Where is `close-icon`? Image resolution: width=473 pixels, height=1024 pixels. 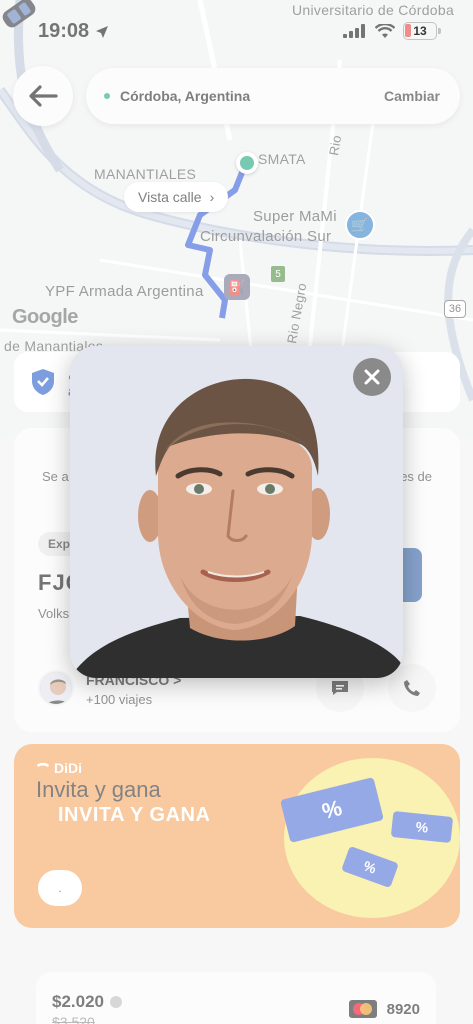 close-icon is located at coordinates (372, 377).